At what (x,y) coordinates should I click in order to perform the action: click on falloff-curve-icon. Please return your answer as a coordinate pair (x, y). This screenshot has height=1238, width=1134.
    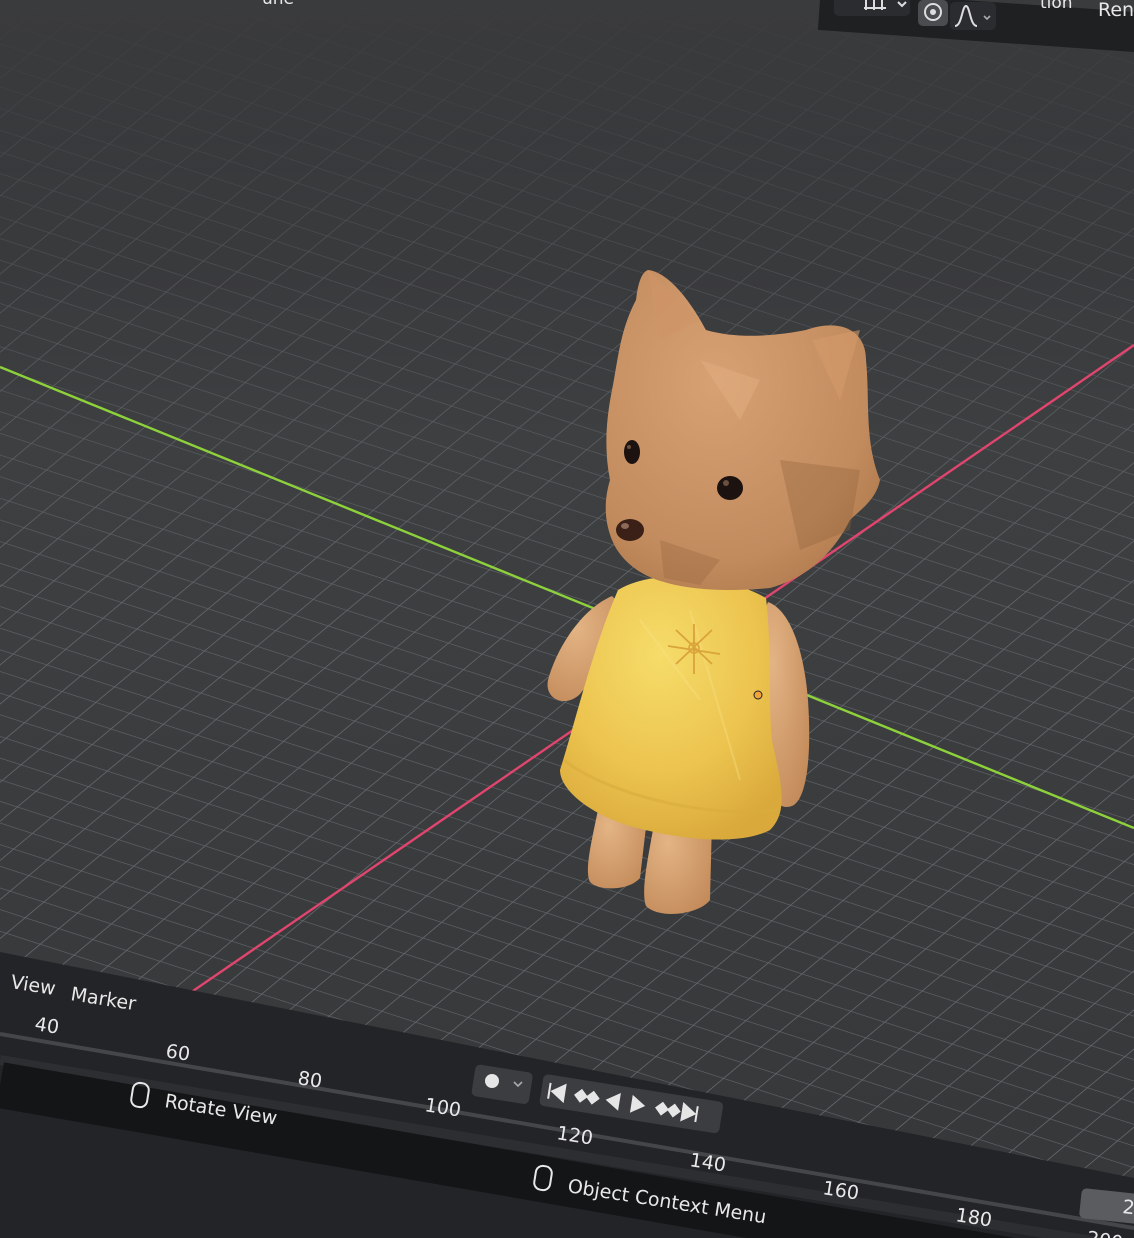
    Looking at the image, I should click on (973, 16).